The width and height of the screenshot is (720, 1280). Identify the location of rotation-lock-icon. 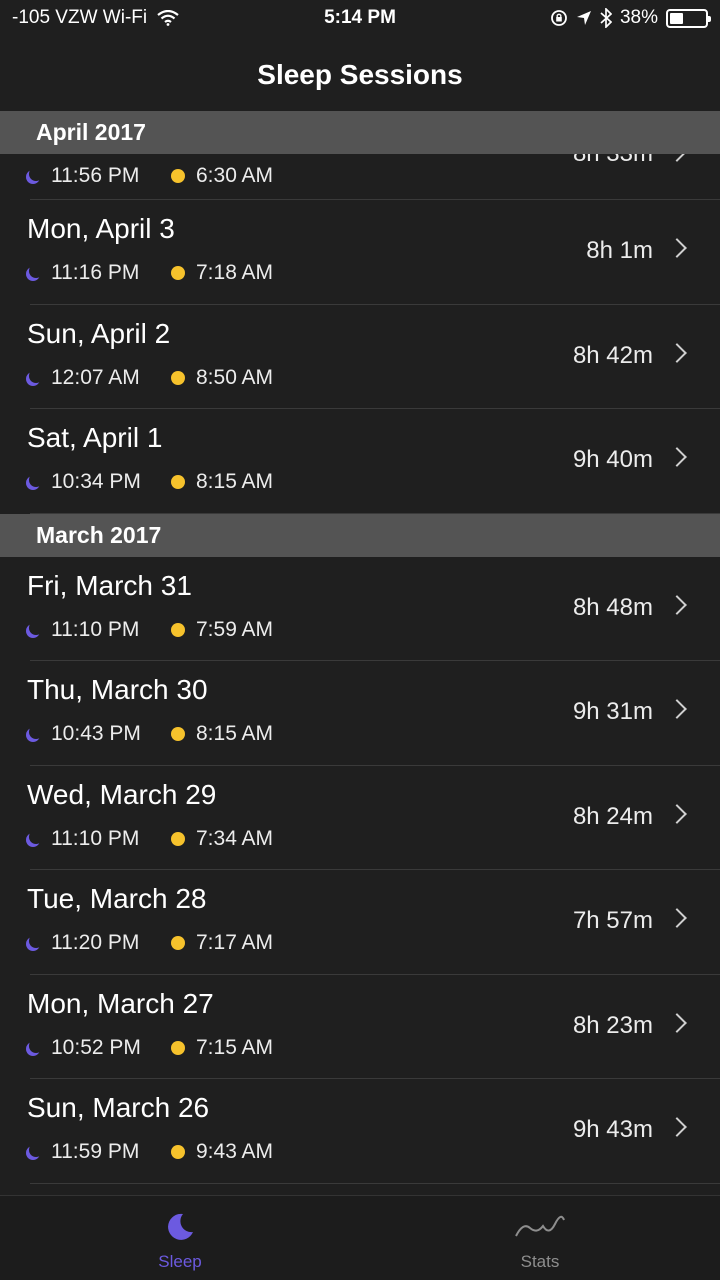
(559, 18).